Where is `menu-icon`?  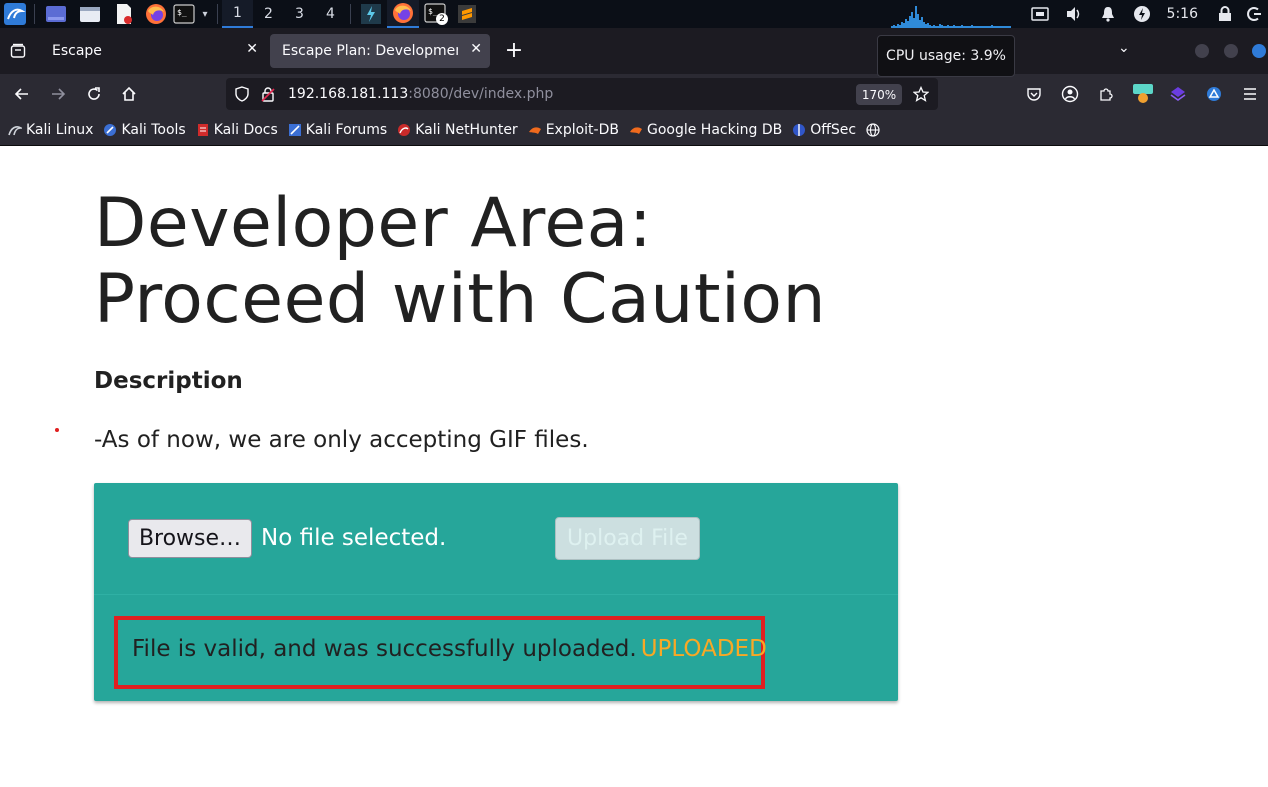
menu-icon is located at coordinates (1250, 94).